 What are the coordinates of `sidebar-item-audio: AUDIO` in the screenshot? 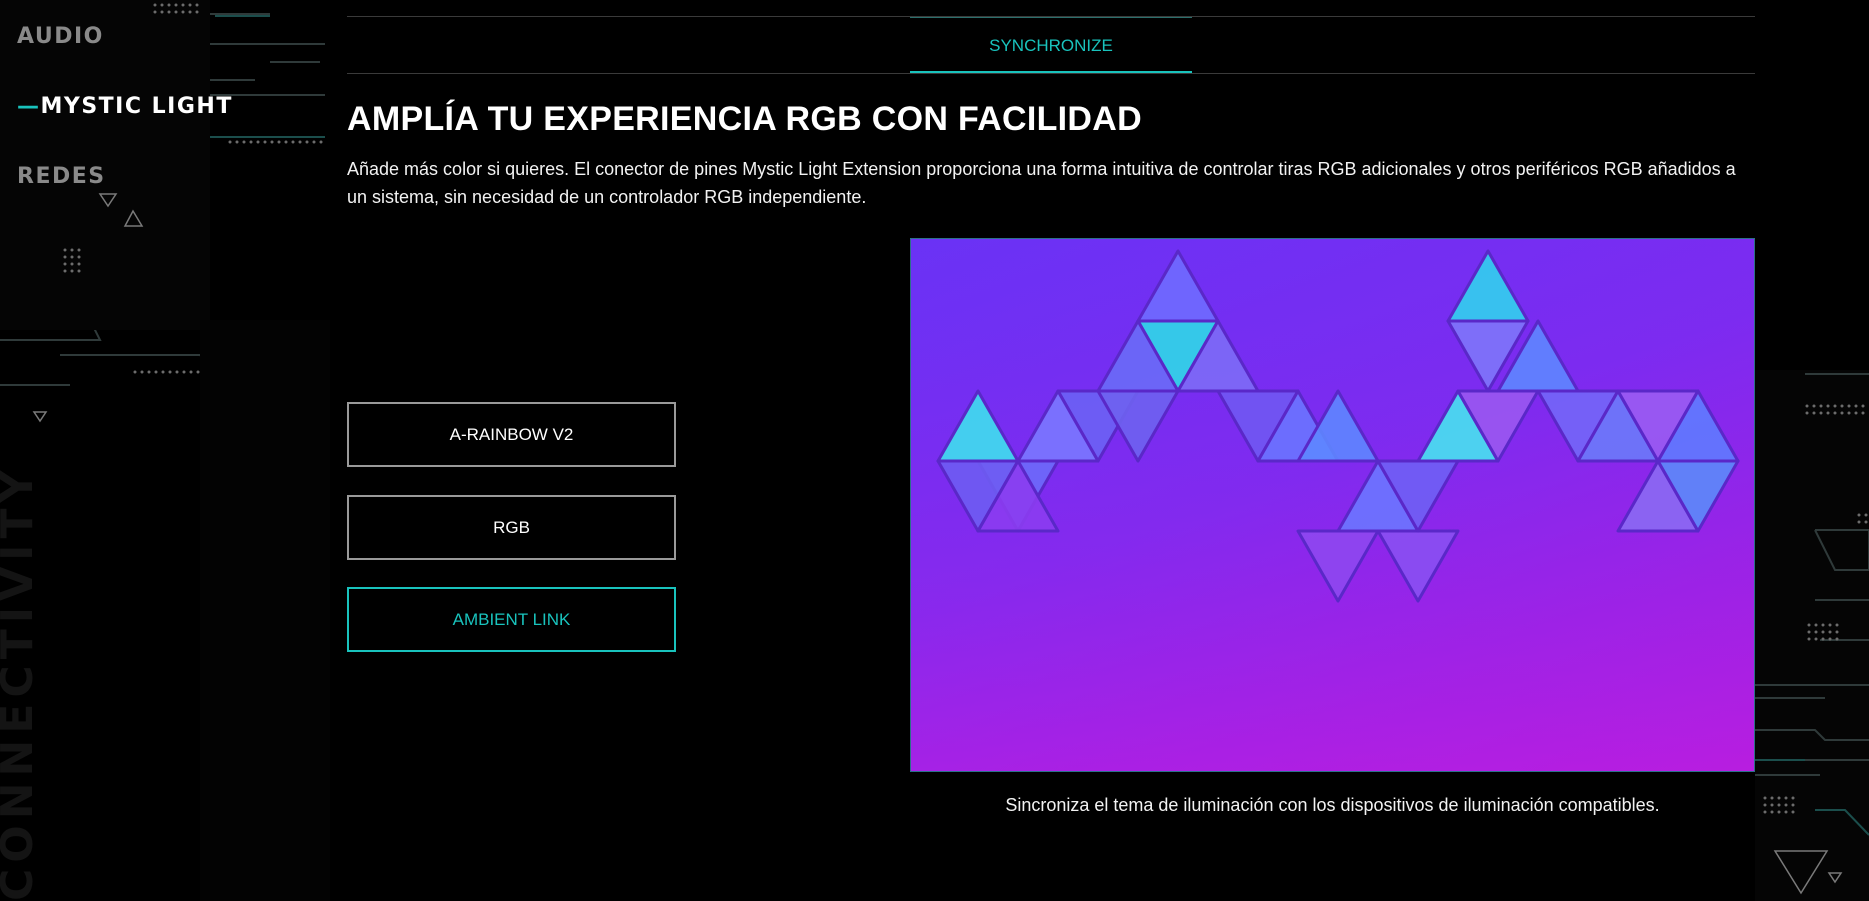 It's located at (60, 36).